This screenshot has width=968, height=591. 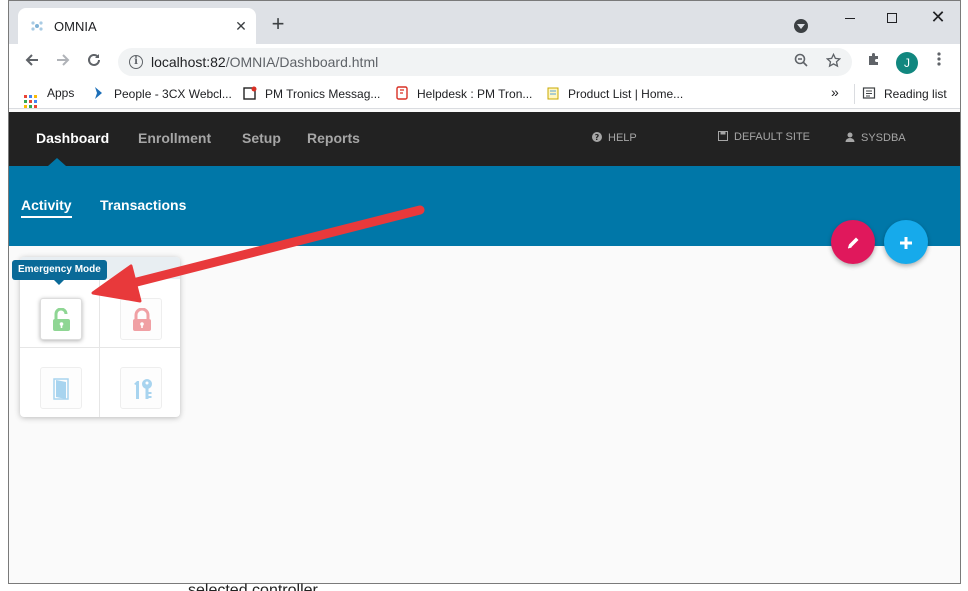 What do you see at coordinates (801, 62) in the screenshot?
I see `zoom-icon` at bounding box center [801, 62].